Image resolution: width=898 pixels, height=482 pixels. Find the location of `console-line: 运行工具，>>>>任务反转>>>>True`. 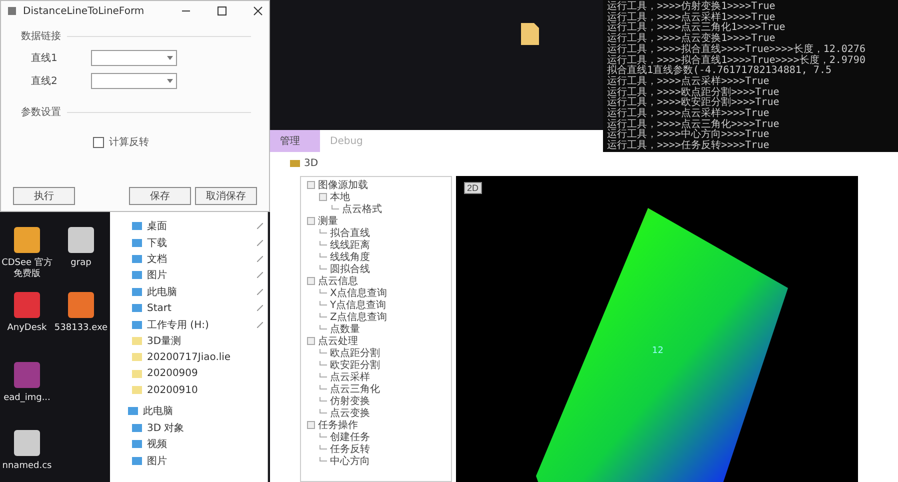

console-line: 运行工具，>>>>任务反转>>>>True is located at coordinates (688, 146).